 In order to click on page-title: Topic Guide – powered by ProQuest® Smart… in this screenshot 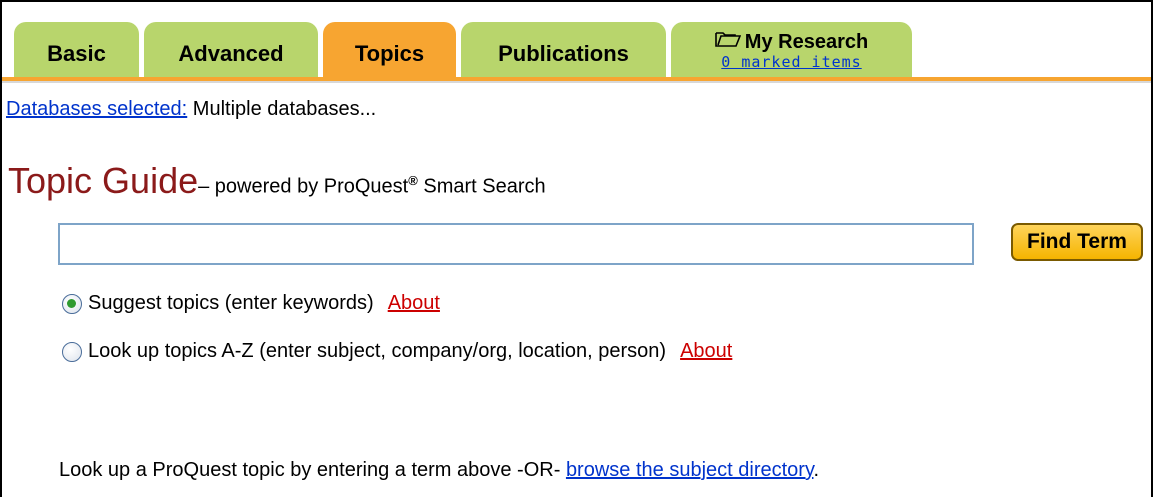, I will do `click(277, 181)`.